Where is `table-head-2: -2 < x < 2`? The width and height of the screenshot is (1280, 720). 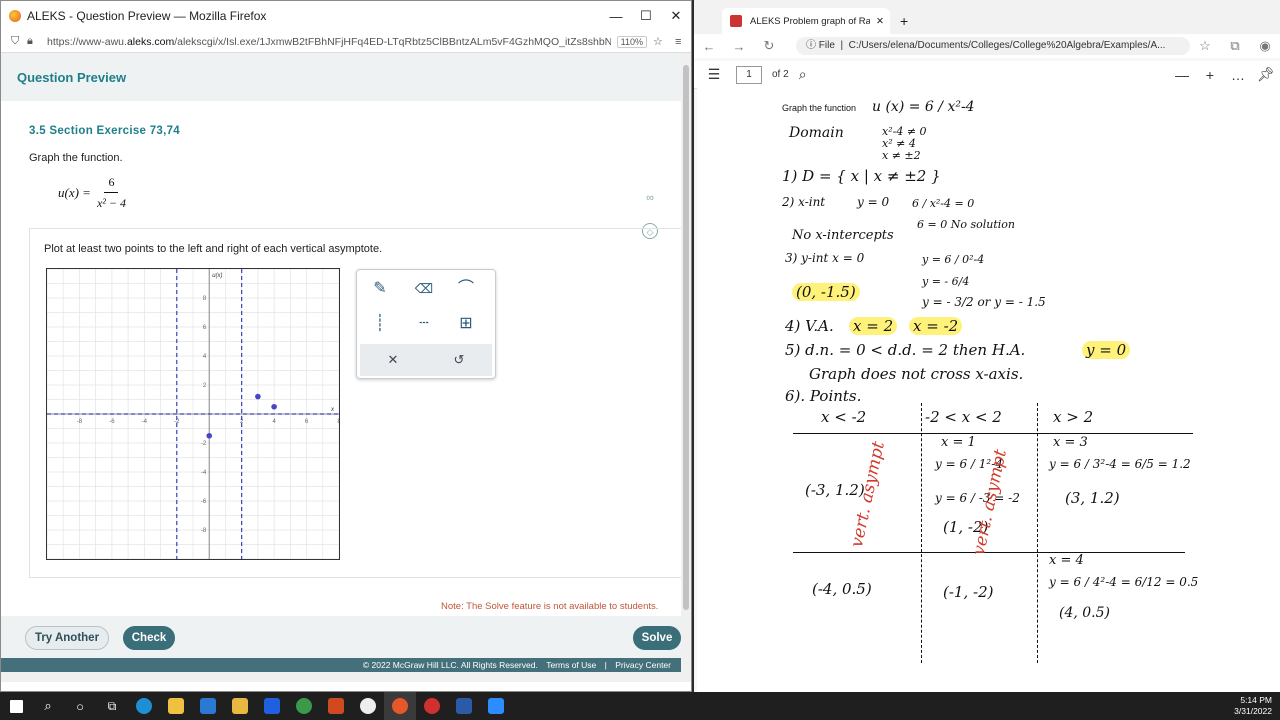
table-head-2: -2 < x < 2 is located at coordinates (963, 417).